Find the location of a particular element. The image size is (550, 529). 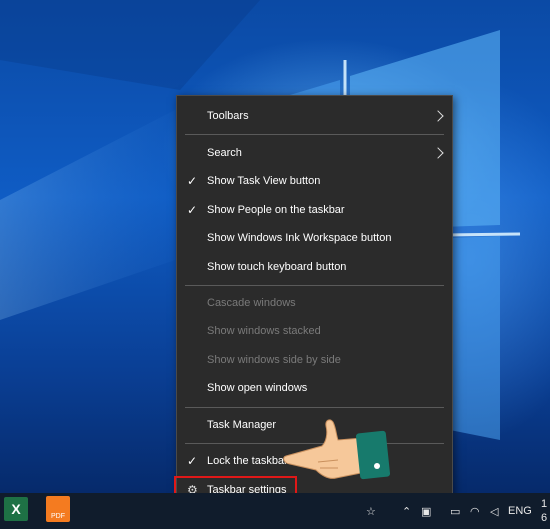

menu-item-label: Show People on the taskbar is located at coordinates (276, 210).